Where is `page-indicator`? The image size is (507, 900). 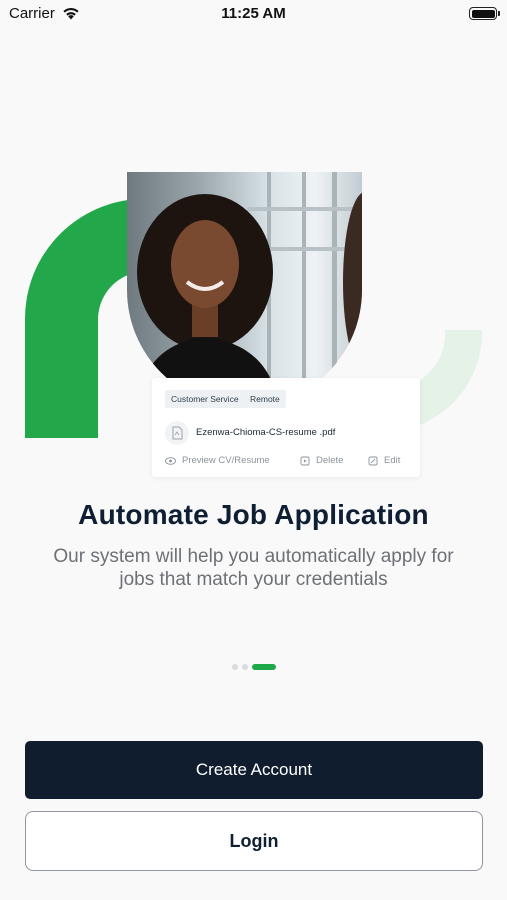
page-indicator is located at coordinates (254, 667).